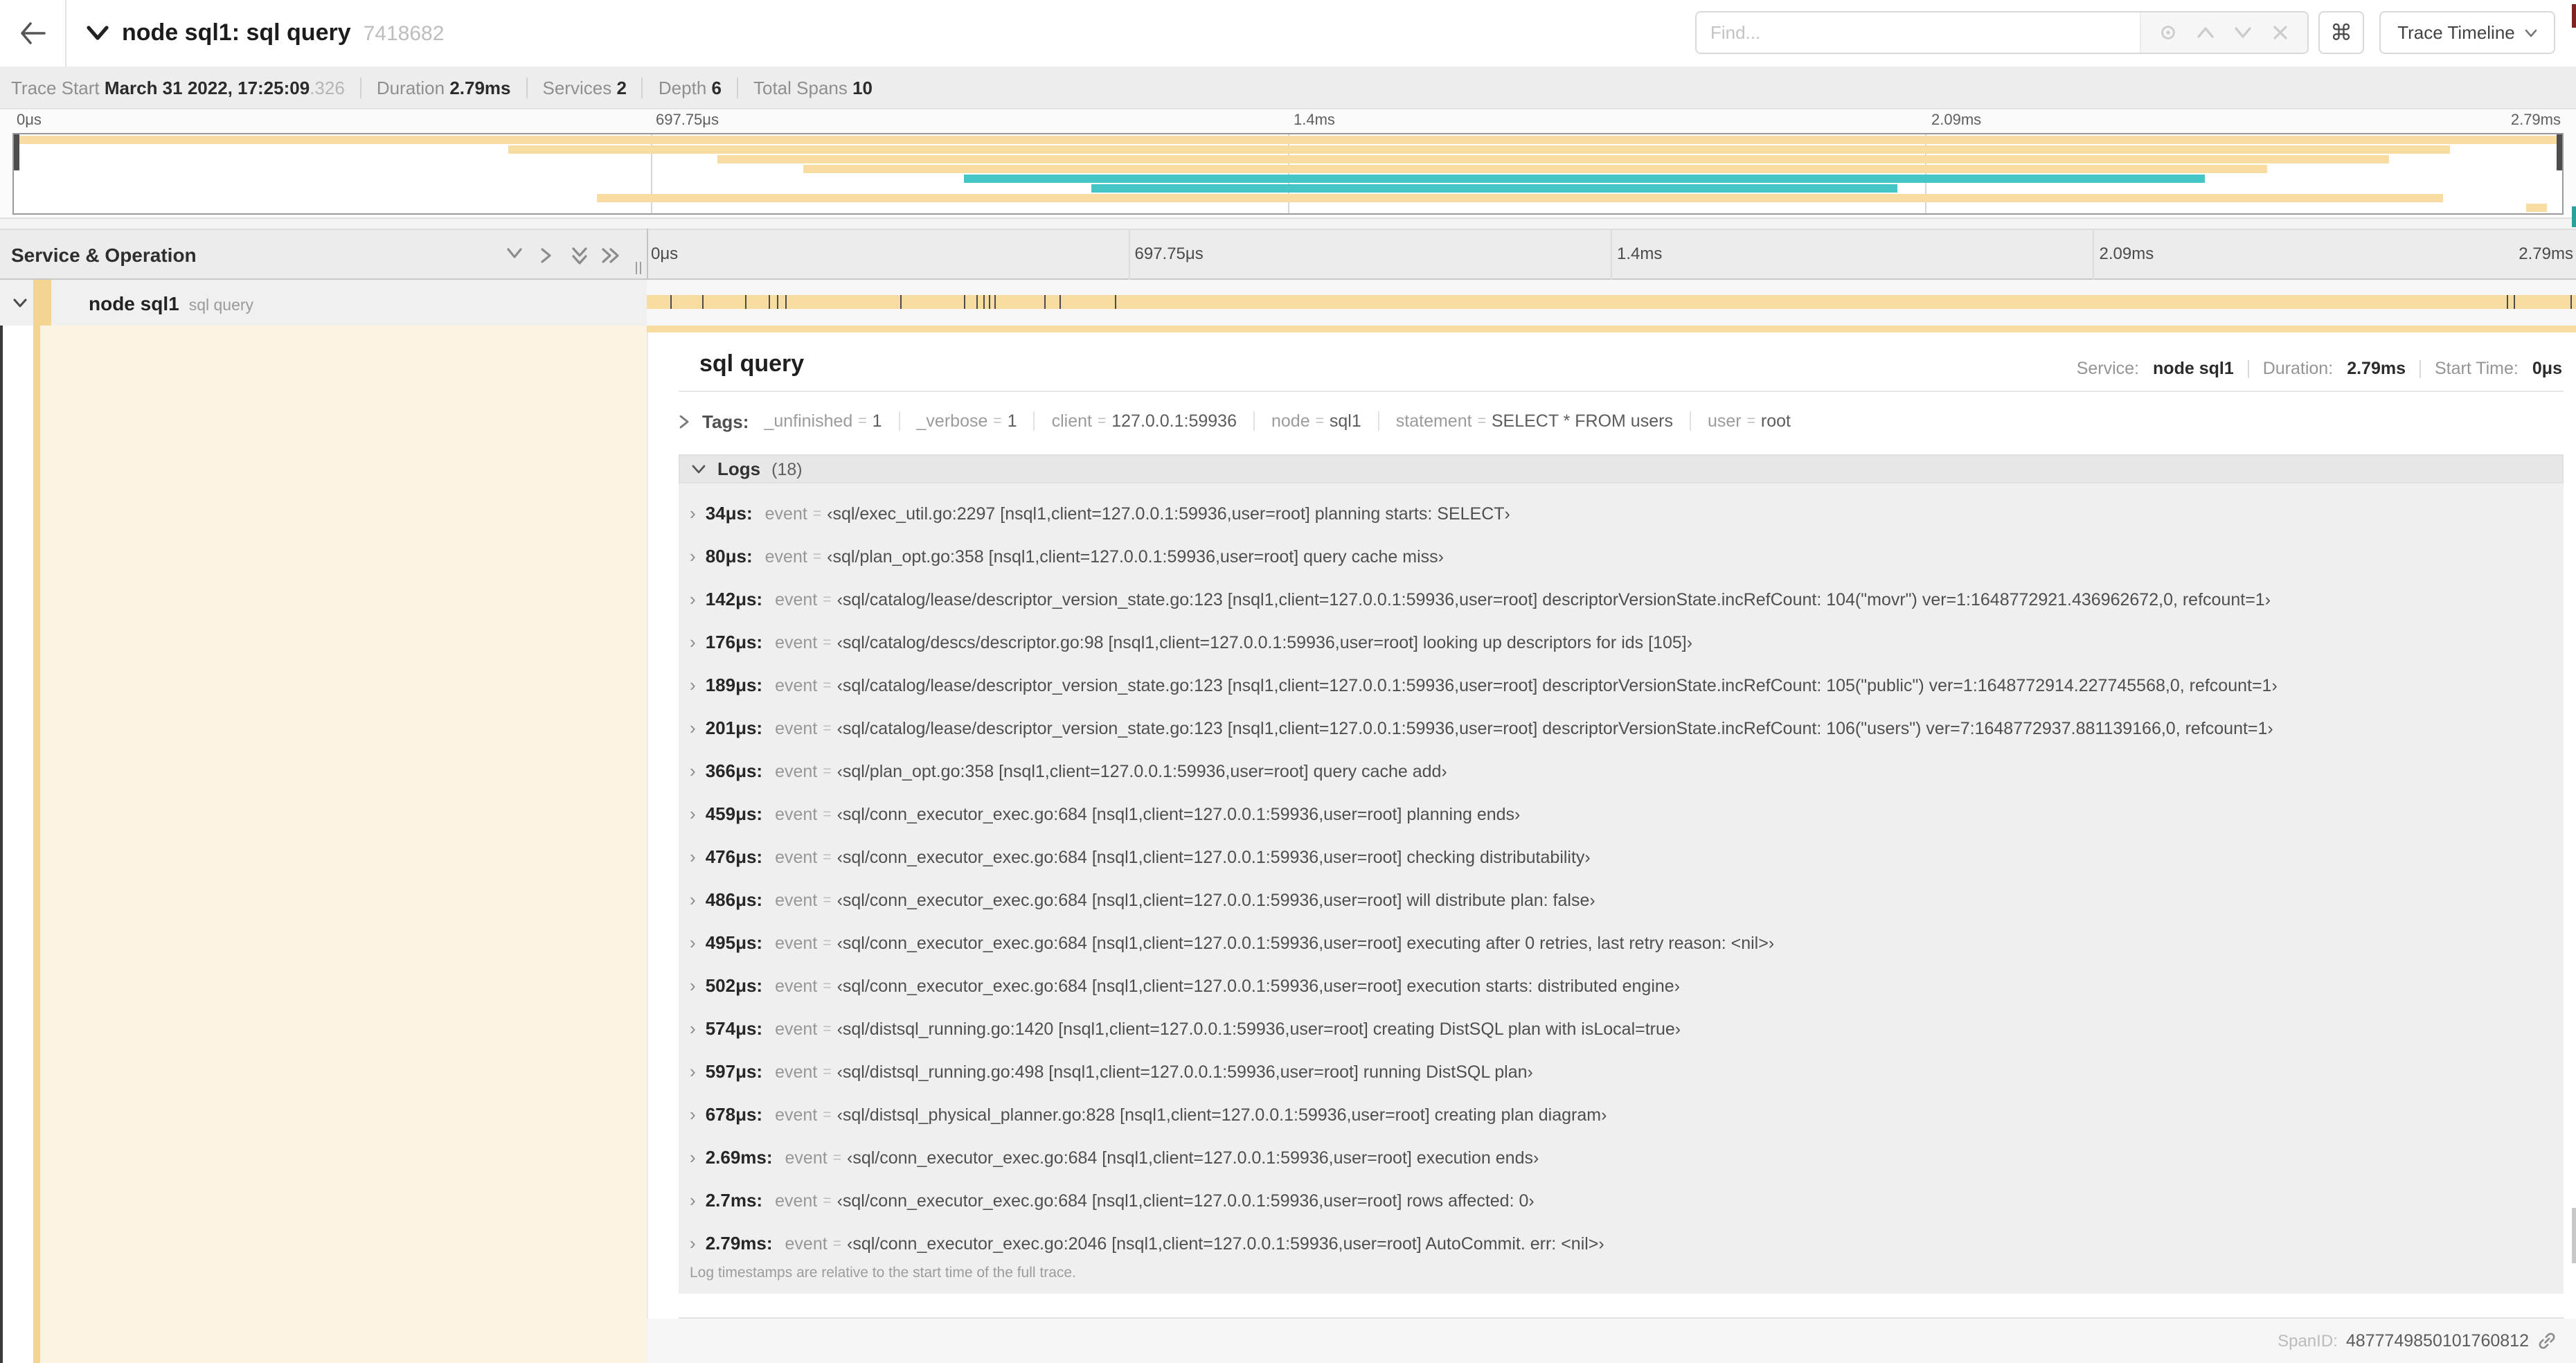  What do you see at coordinates (323, 303) in the screenshot?
I see `span-row-name-cell: node sql1 sql query` at bounding box center [323, 303].